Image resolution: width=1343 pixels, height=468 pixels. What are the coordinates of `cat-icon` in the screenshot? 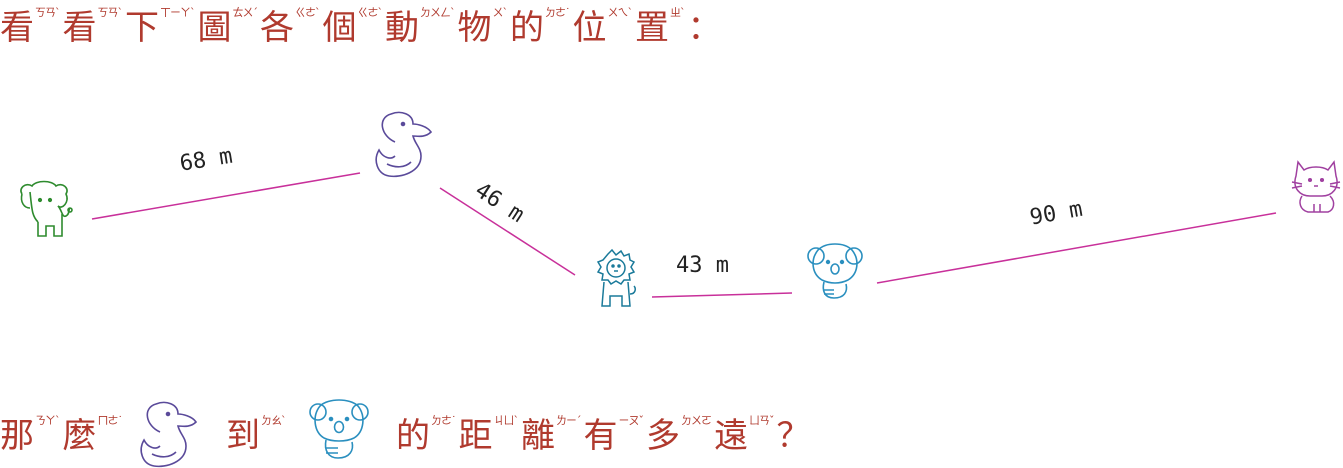 It's located at (1316, 186).